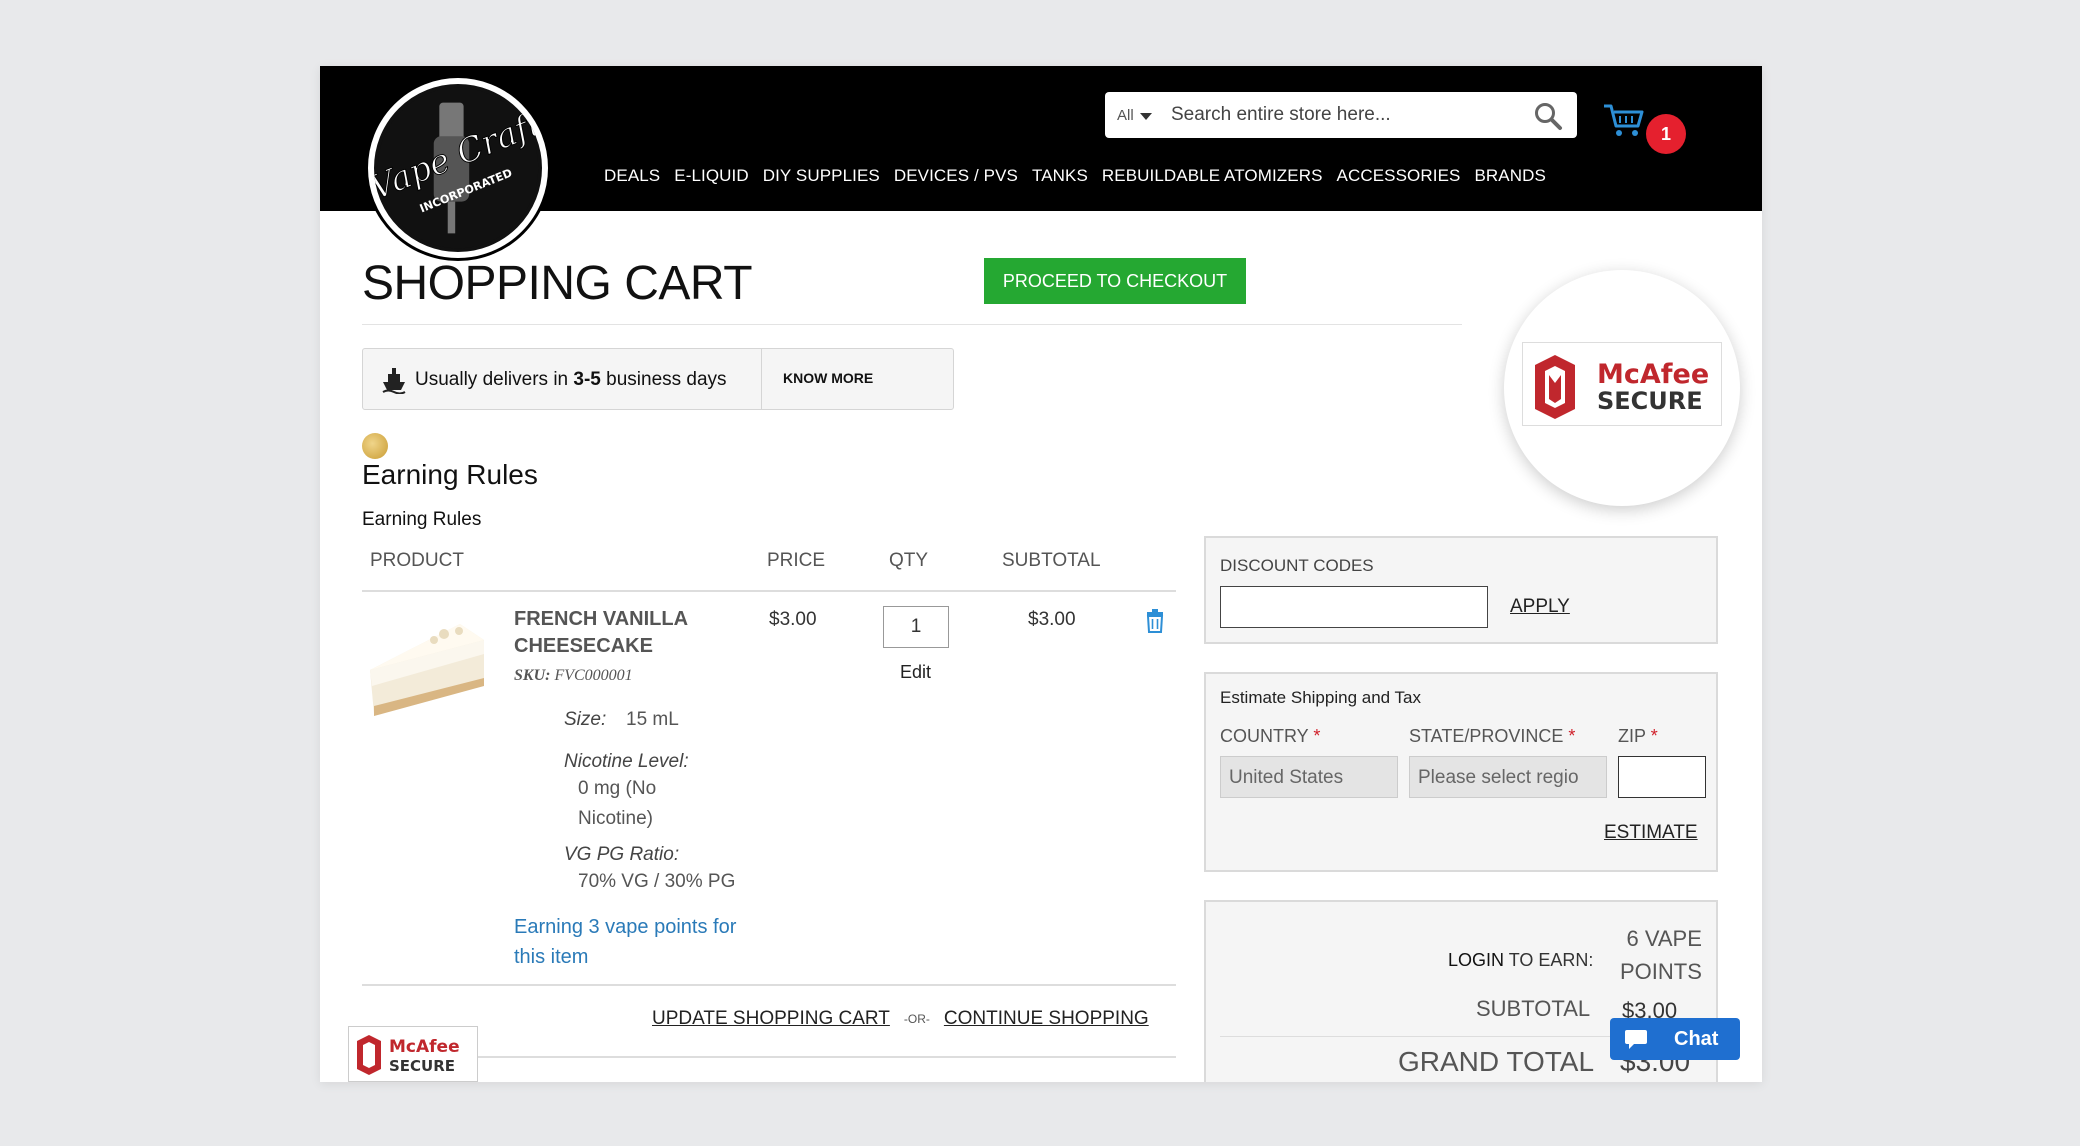 The image size is (2080, 1146). Describe the element at coordinates (1270, 736) in the screenshot. I see `country-label: COUNTRY *` at that location.